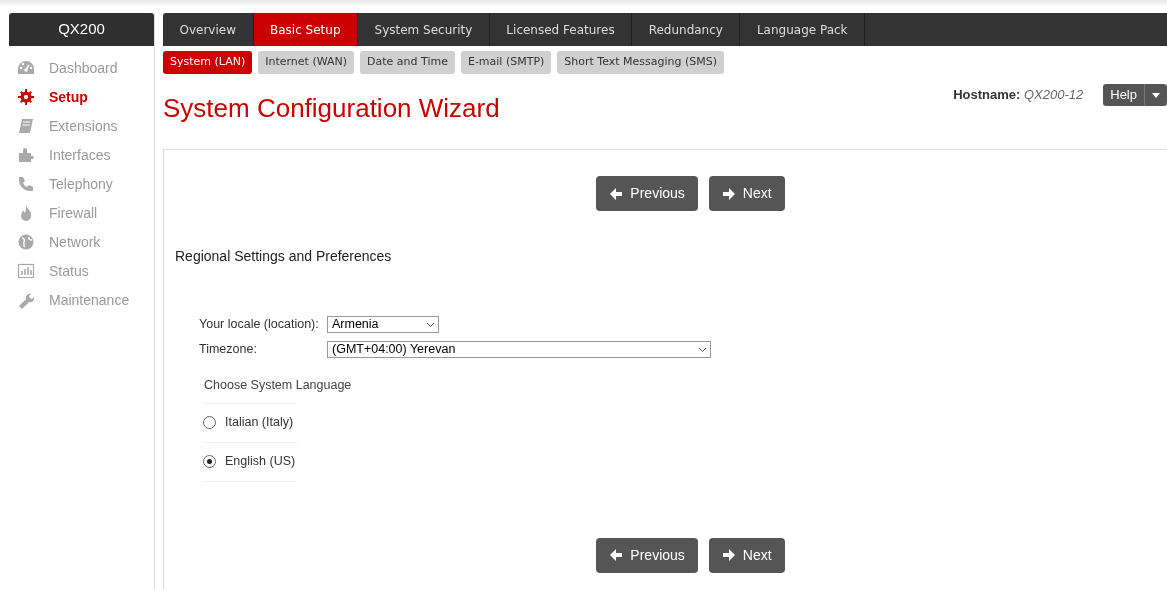 The image size is (1167, 589). What do you see at coordinates (1135, 95) in the screenshot?
I see `help-button: Help` at bounding box center [1135, 95].